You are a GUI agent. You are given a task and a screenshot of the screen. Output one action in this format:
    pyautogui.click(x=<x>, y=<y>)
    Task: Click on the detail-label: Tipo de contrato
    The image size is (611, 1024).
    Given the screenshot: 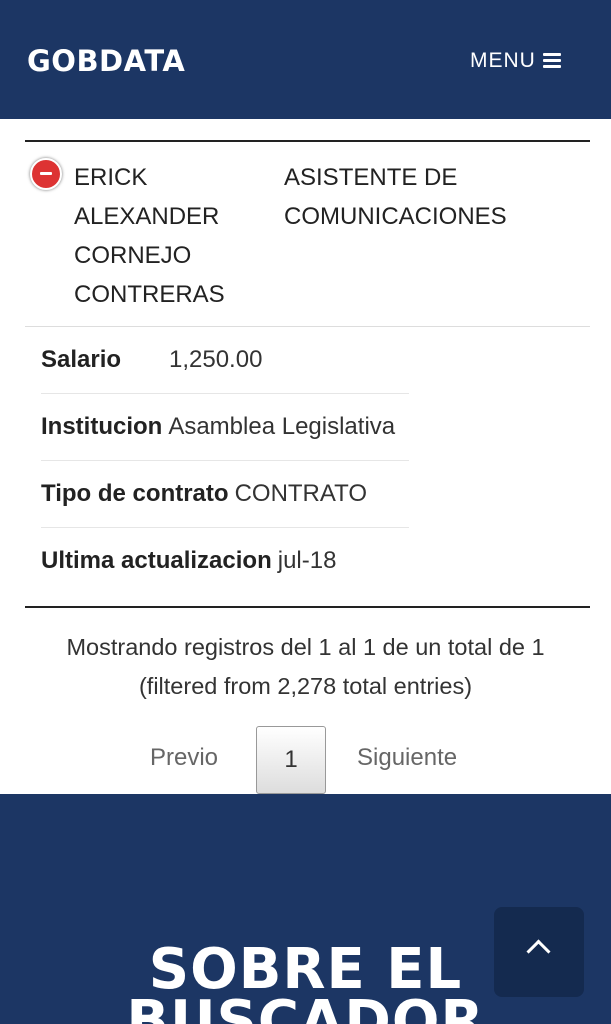 What is the action you would take?
    pyautogui.click(x=135, y=493)
    